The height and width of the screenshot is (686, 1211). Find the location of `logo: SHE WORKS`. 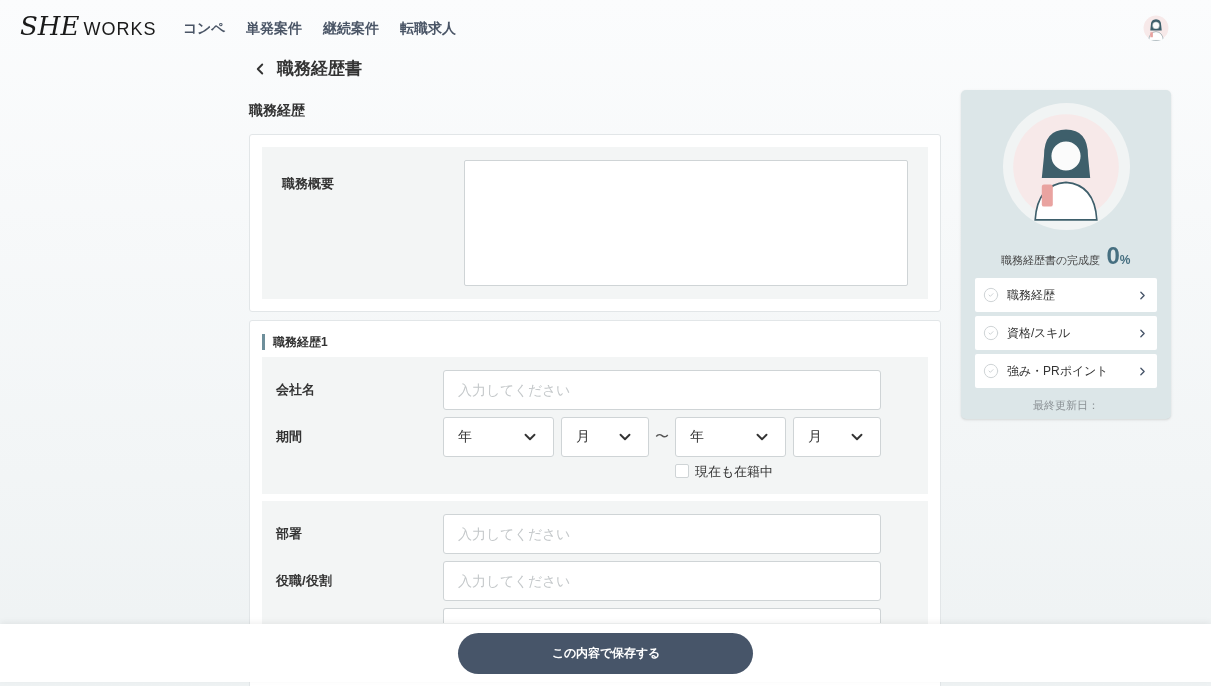

logo: SHE WORKS is located at coordinates (88, 28).